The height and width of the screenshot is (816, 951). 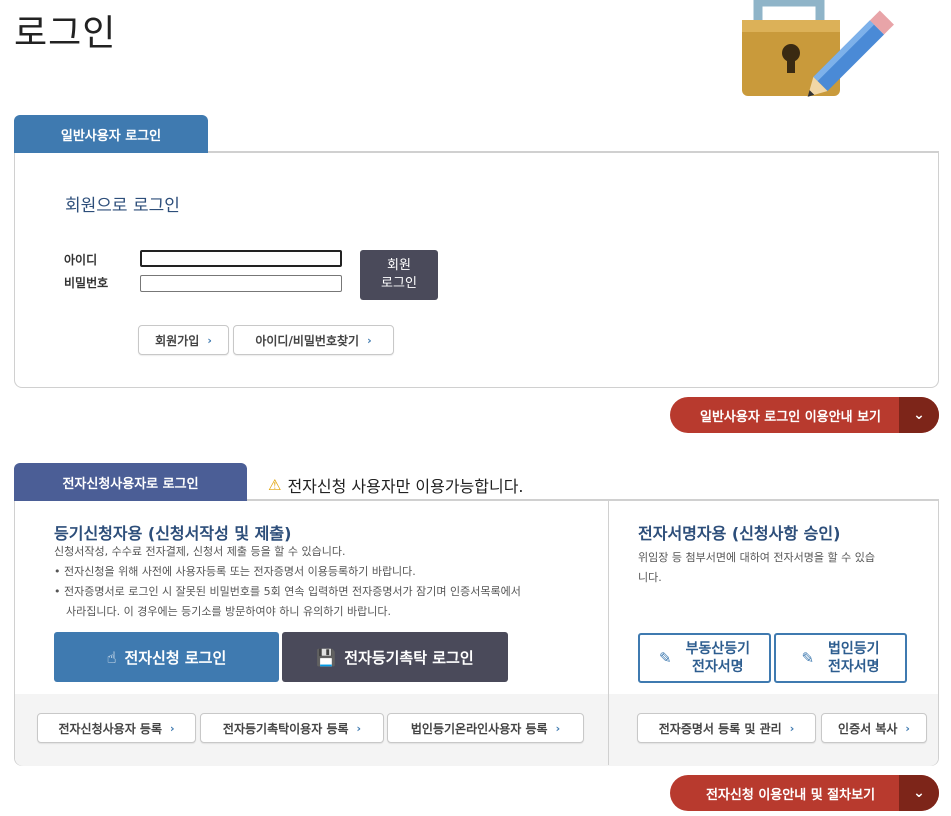 I want to click on warning-notice: ⚠ 전자신청 사용자만 이용가능합니다., so click(x=396, y=485).